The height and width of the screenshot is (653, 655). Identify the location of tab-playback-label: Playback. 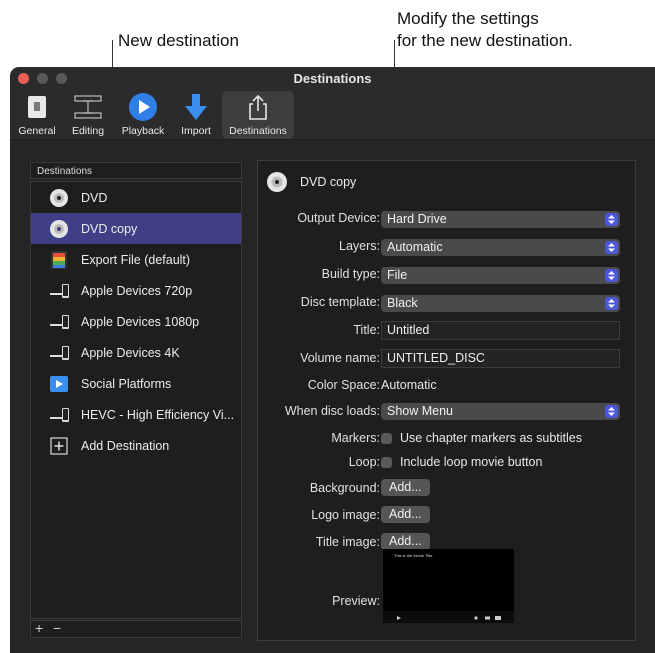
(143, 131).